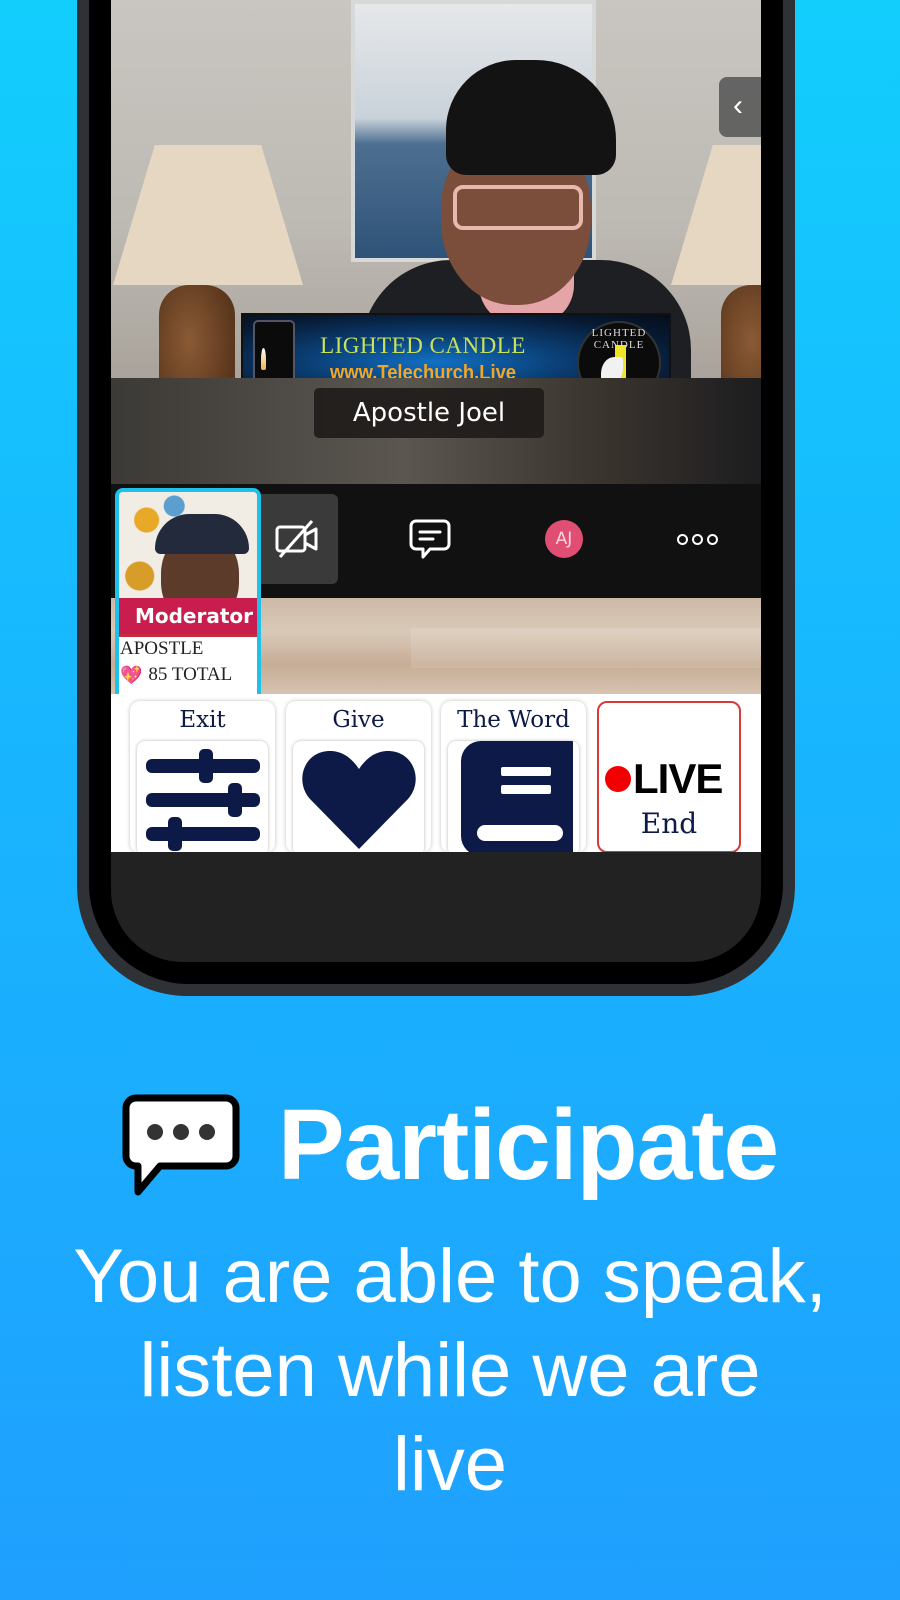 The height and width of the screenshot is (1600, 900). I want to click on speech-bubble-icon, so click(181, 1144).